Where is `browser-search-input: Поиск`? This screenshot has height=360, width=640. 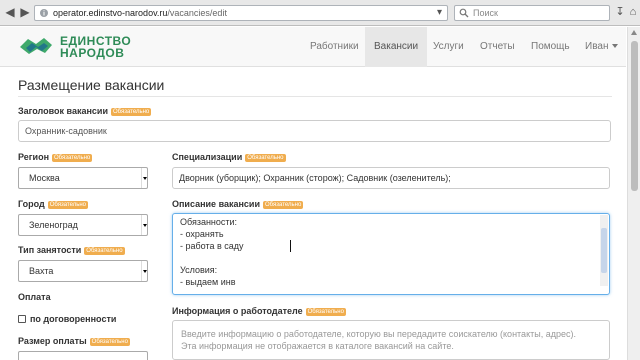
browser-search-input: Поиск is located at coordinates (532, 13).